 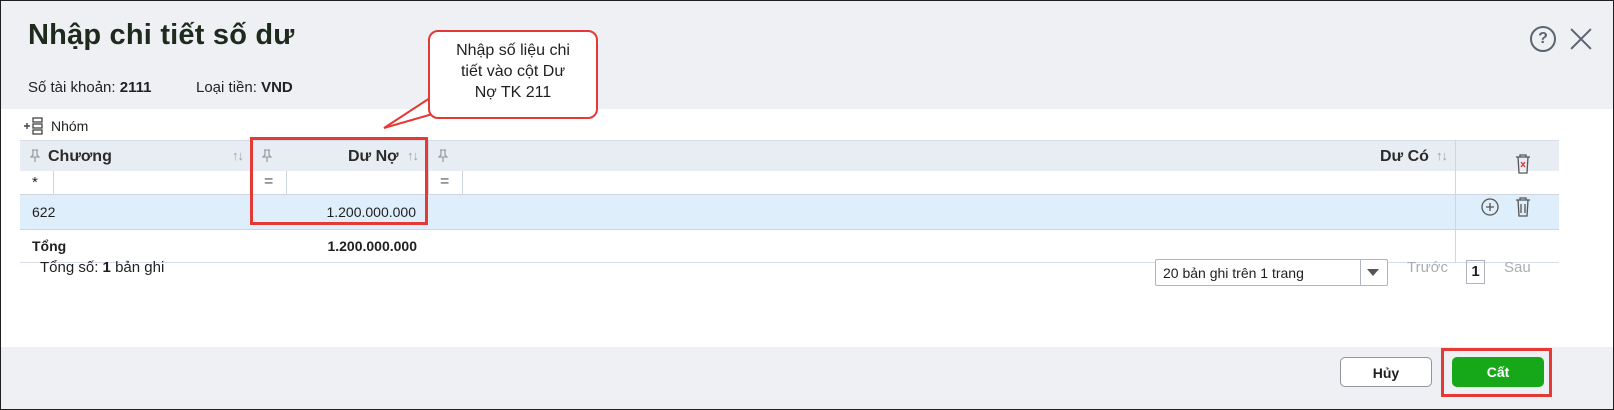 I want to click on prev-page-button: Trước, so click(x=1427, y=267).